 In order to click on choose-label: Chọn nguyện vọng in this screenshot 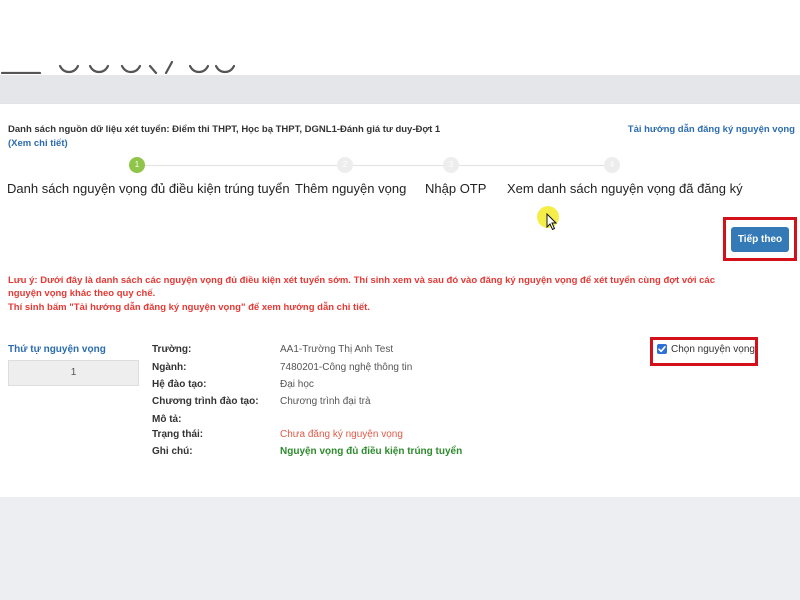, I will do `click(713, 349)`.